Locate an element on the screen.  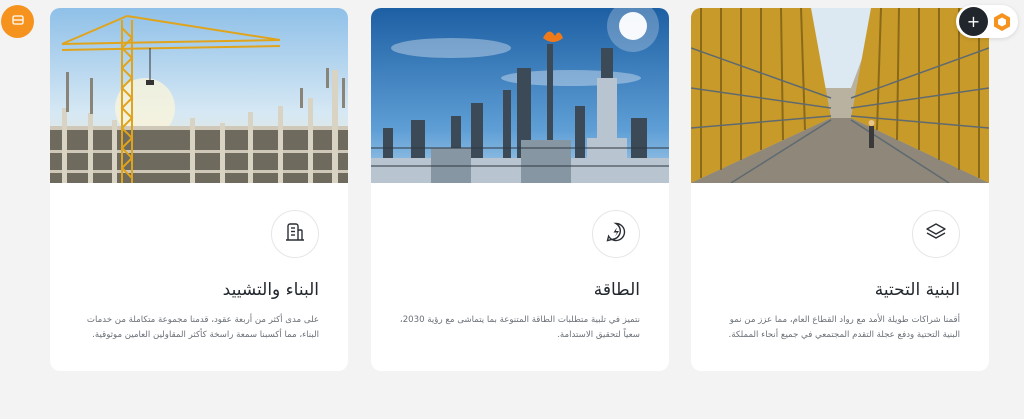
floating-tray-button is located at coordinates (17, 21).